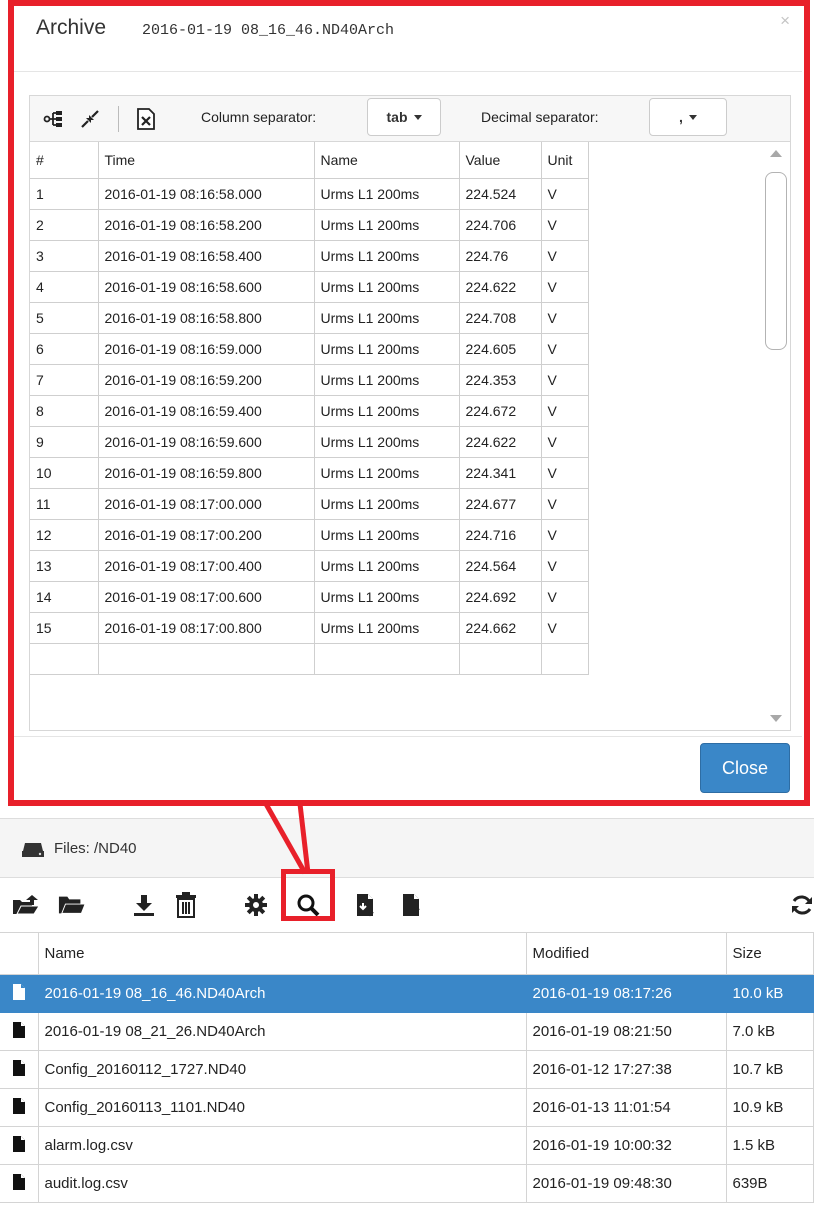  Describe the element at coordinates (206, 596) in the screenshot. I see `table-cell: 2016-01-19 08:17:00.600` at that location.